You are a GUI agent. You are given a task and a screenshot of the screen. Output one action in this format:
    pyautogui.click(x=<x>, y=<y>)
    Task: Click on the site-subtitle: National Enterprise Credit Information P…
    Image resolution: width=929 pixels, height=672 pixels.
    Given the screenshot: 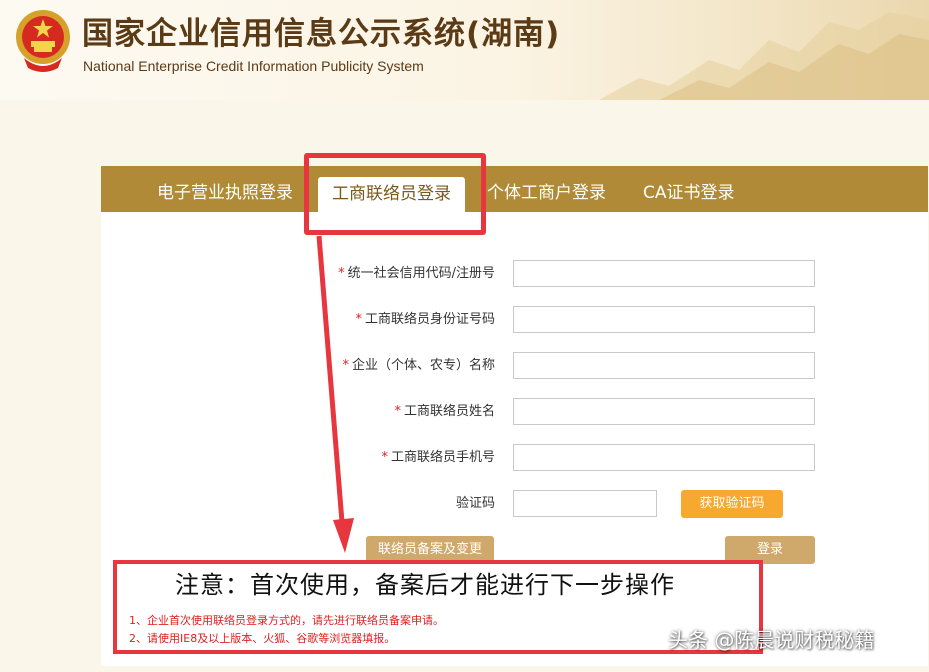 What is the action you would take?
    pyautogui.click(x=253, y=66)
    